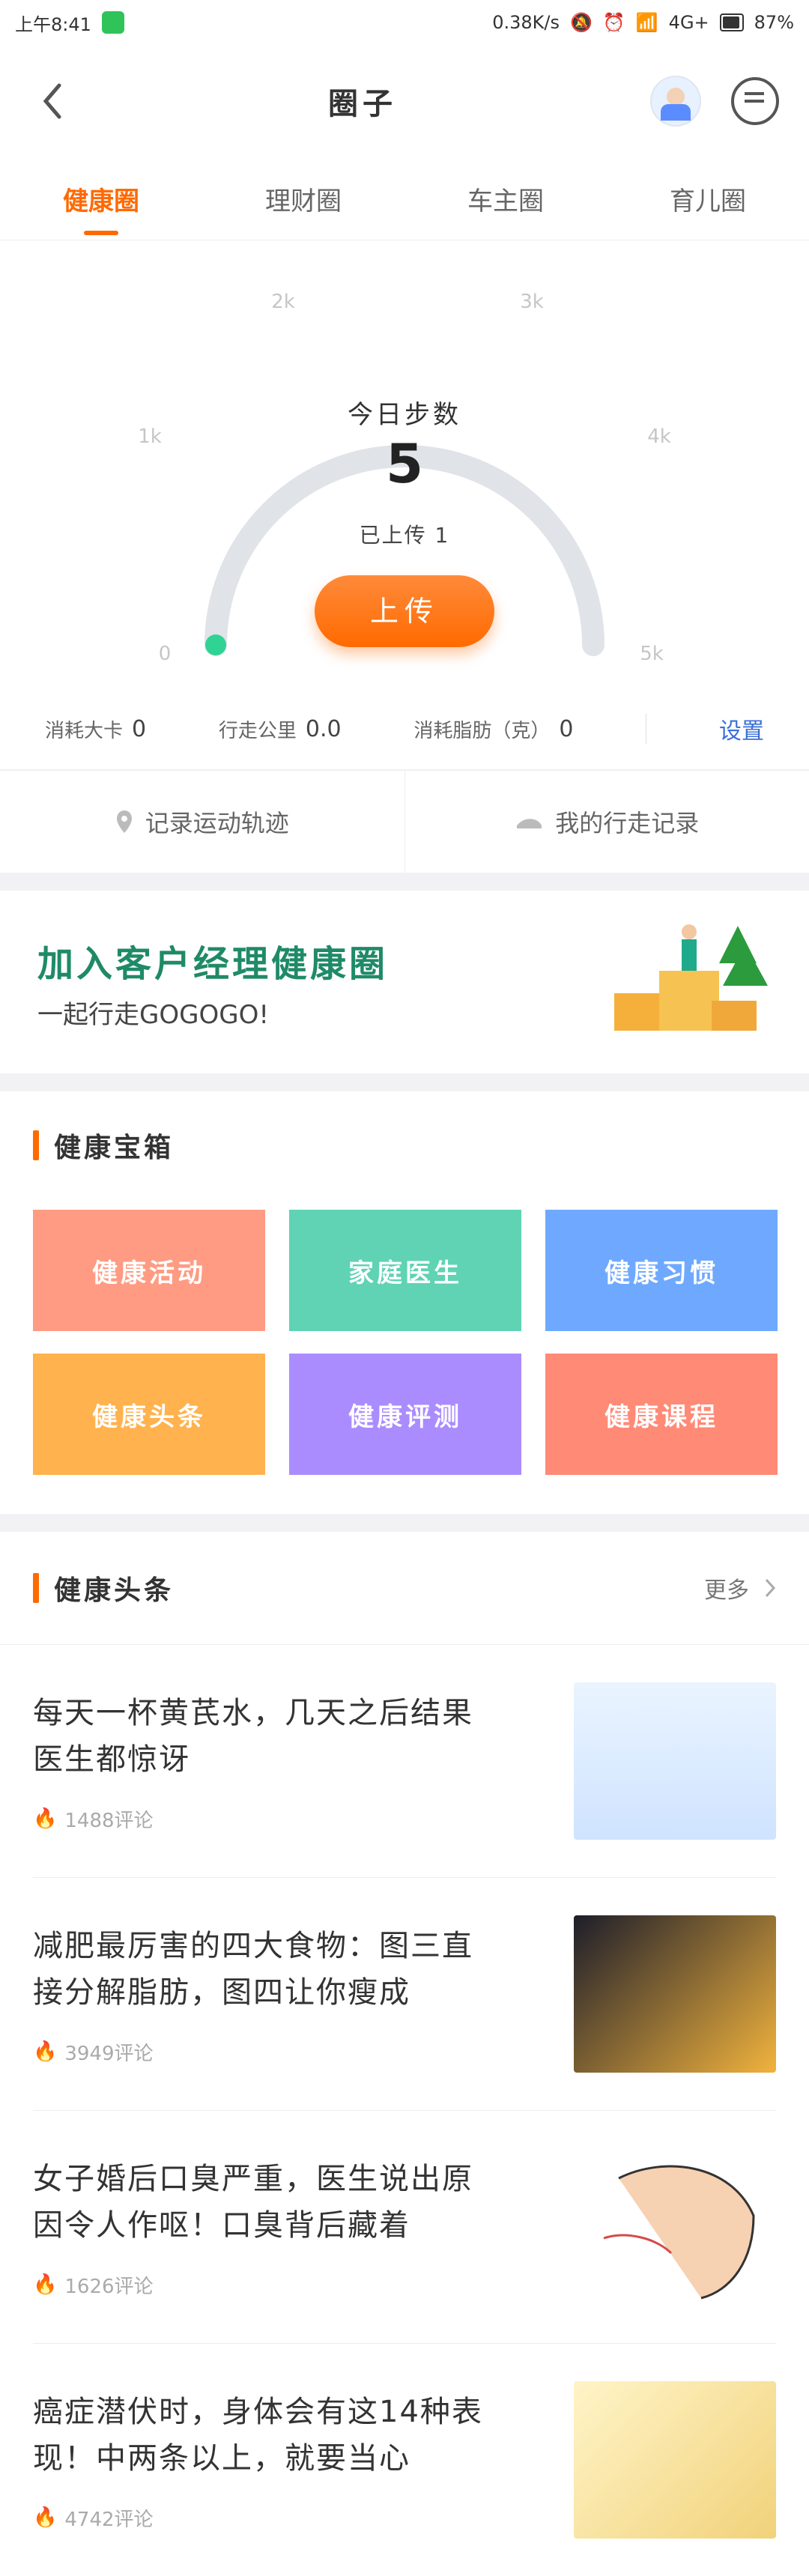 The width and height of the screenshot is (809, 2576). I want to click on news-title: 女子婚后口臭严重，医生说出原因令人作呕！口臭背后藏着, so click(265, 2203).